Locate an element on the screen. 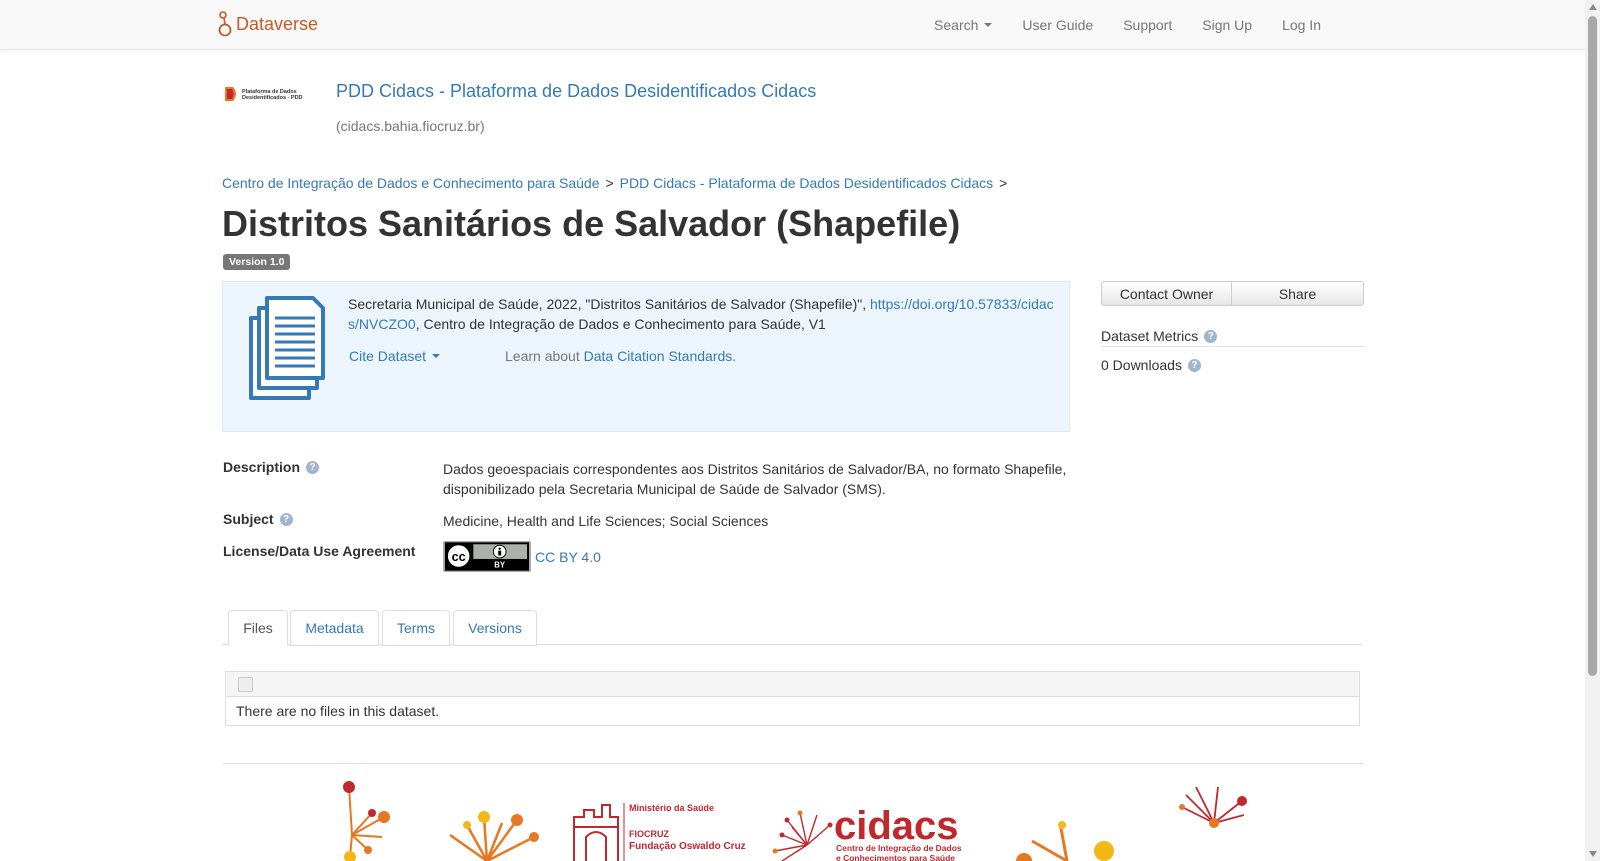 The width and height of the screenshot is (1600, 861). downloads-label: 0 Downloads is located at coordinates (1141, 365).